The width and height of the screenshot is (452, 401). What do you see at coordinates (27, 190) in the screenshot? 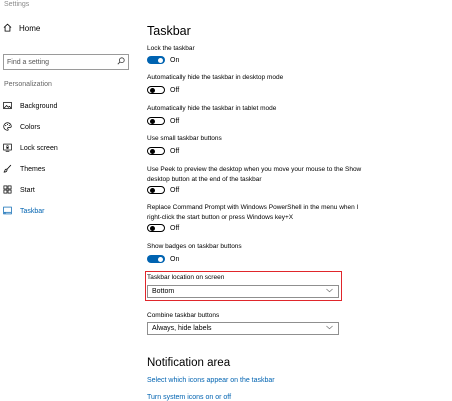
I see `sidebar-item-label: Start` at bounding box center [27, 190].